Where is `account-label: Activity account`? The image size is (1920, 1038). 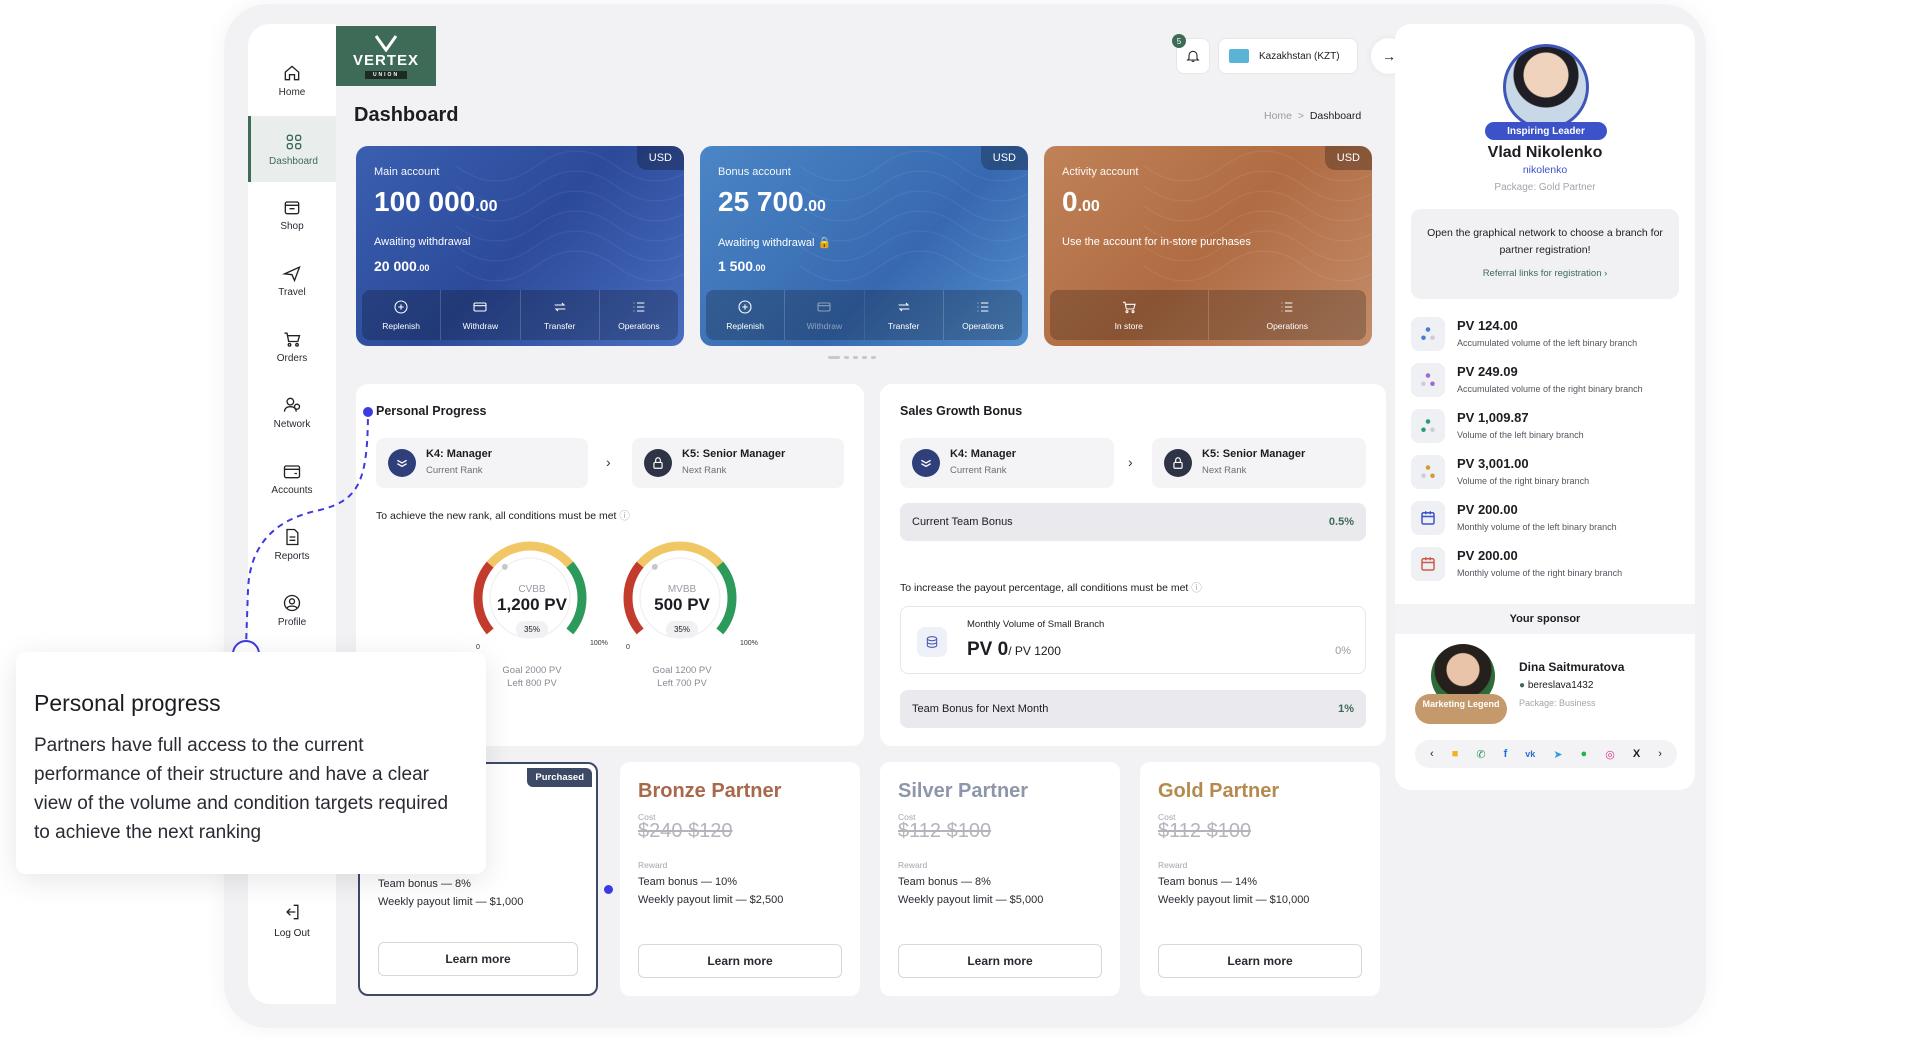
account-label: Activity account is located at coordinates (1100, 172).